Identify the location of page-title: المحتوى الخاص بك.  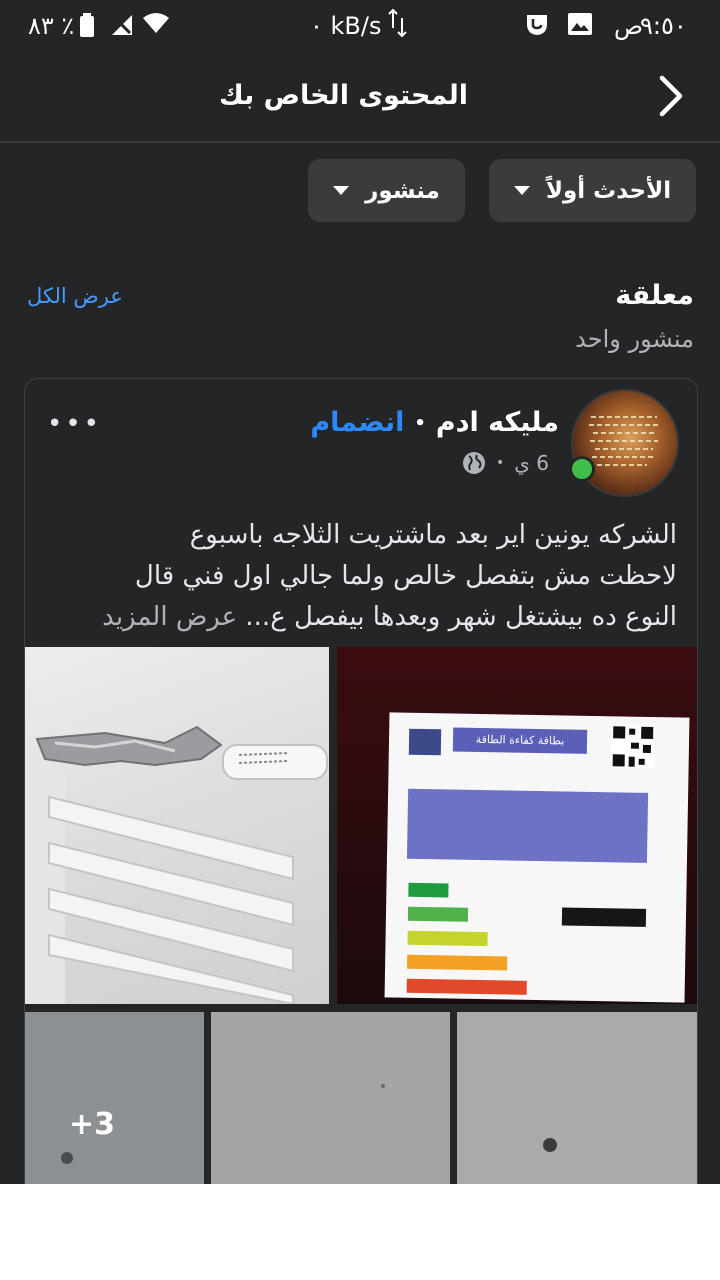
(343, 95).